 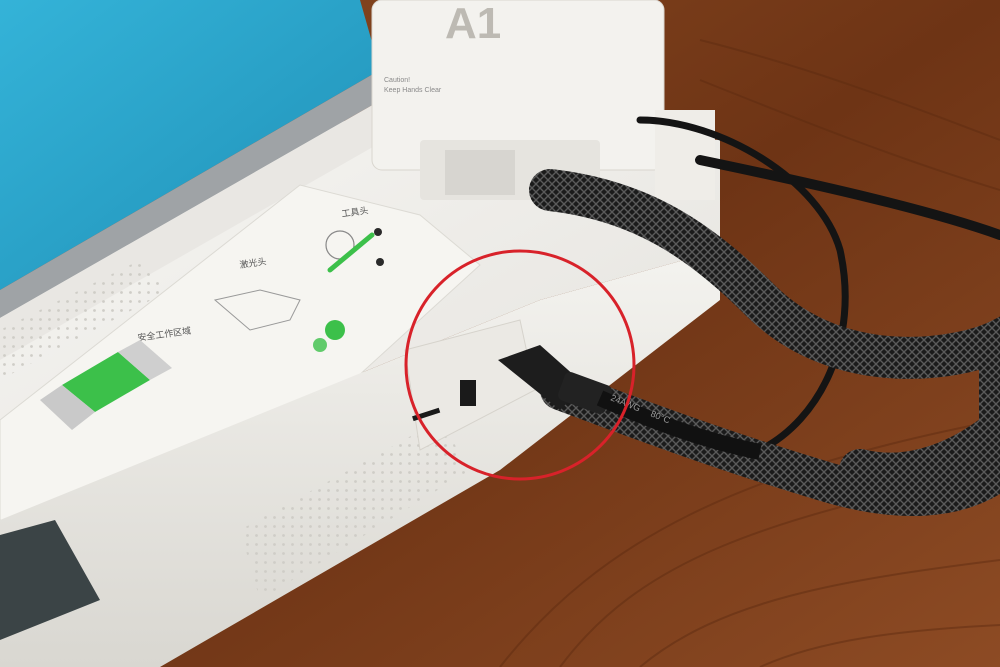 What do you see at coordinates (413, 90) in the screenshot?
I see `caution-line-2: Keep Hands Clear` at bounding box center [413, 90].